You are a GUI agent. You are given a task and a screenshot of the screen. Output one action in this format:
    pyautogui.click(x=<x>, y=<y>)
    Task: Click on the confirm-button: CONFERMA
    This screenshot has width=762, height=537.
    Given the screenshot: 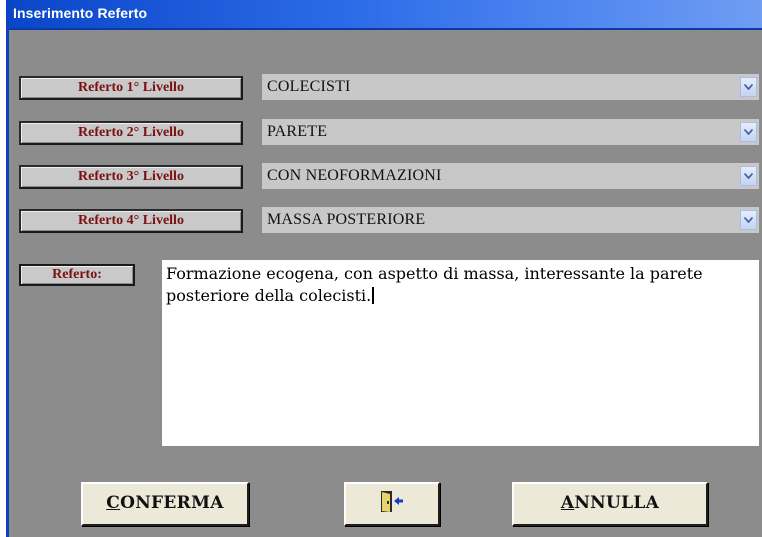 What is the action you would take?
    pyautogui.click(x=165, y=504)
    